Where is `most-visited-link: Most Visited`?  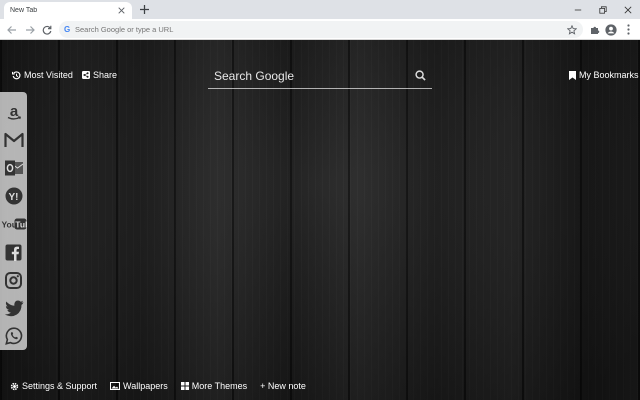 most-visited-link: Most Visited is located at coordinates (42, 75).